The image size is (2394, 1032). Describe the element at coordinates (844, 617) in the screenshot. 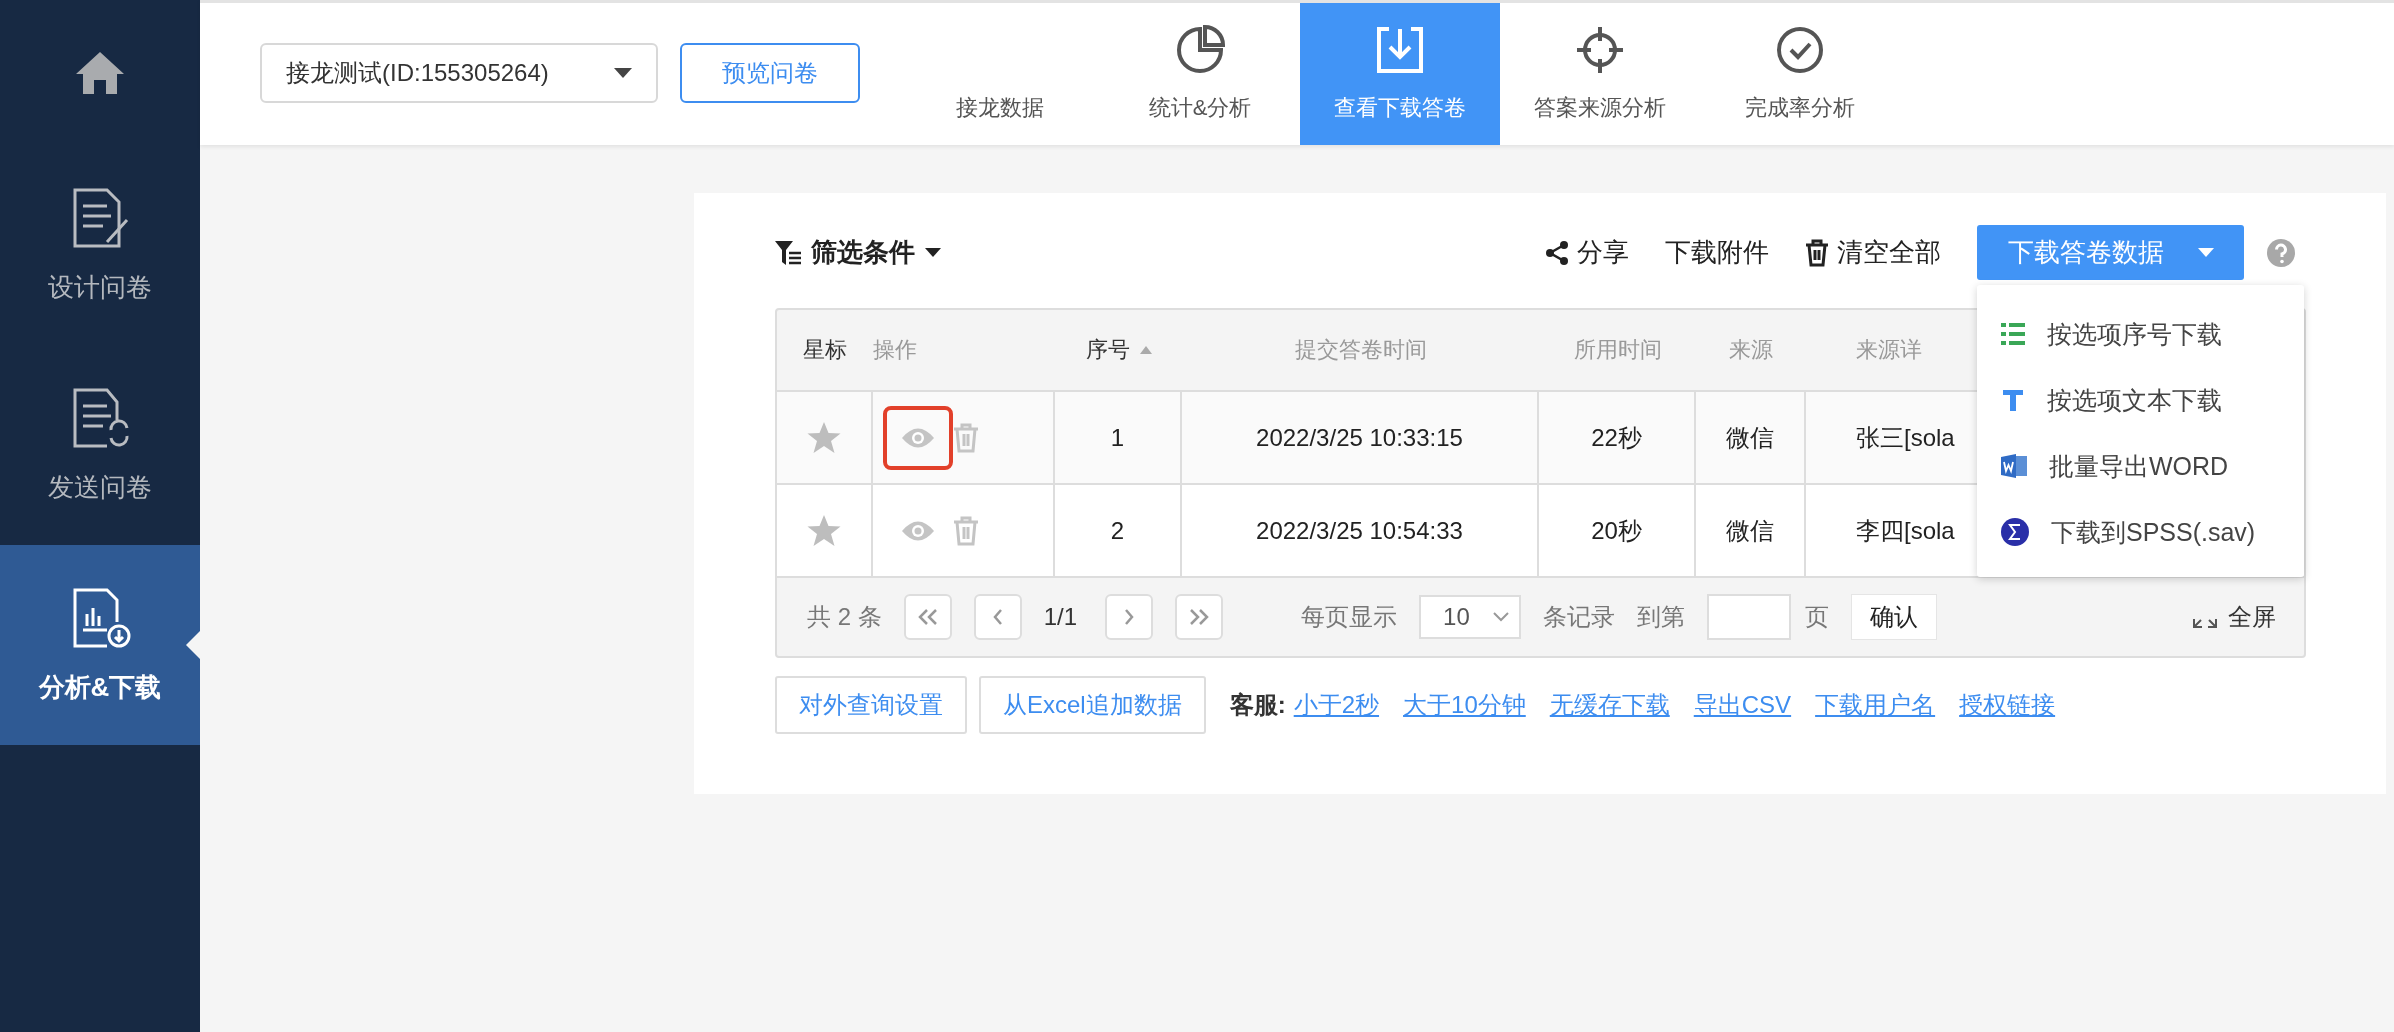

I see `total-count: 共 2 条` at that location.